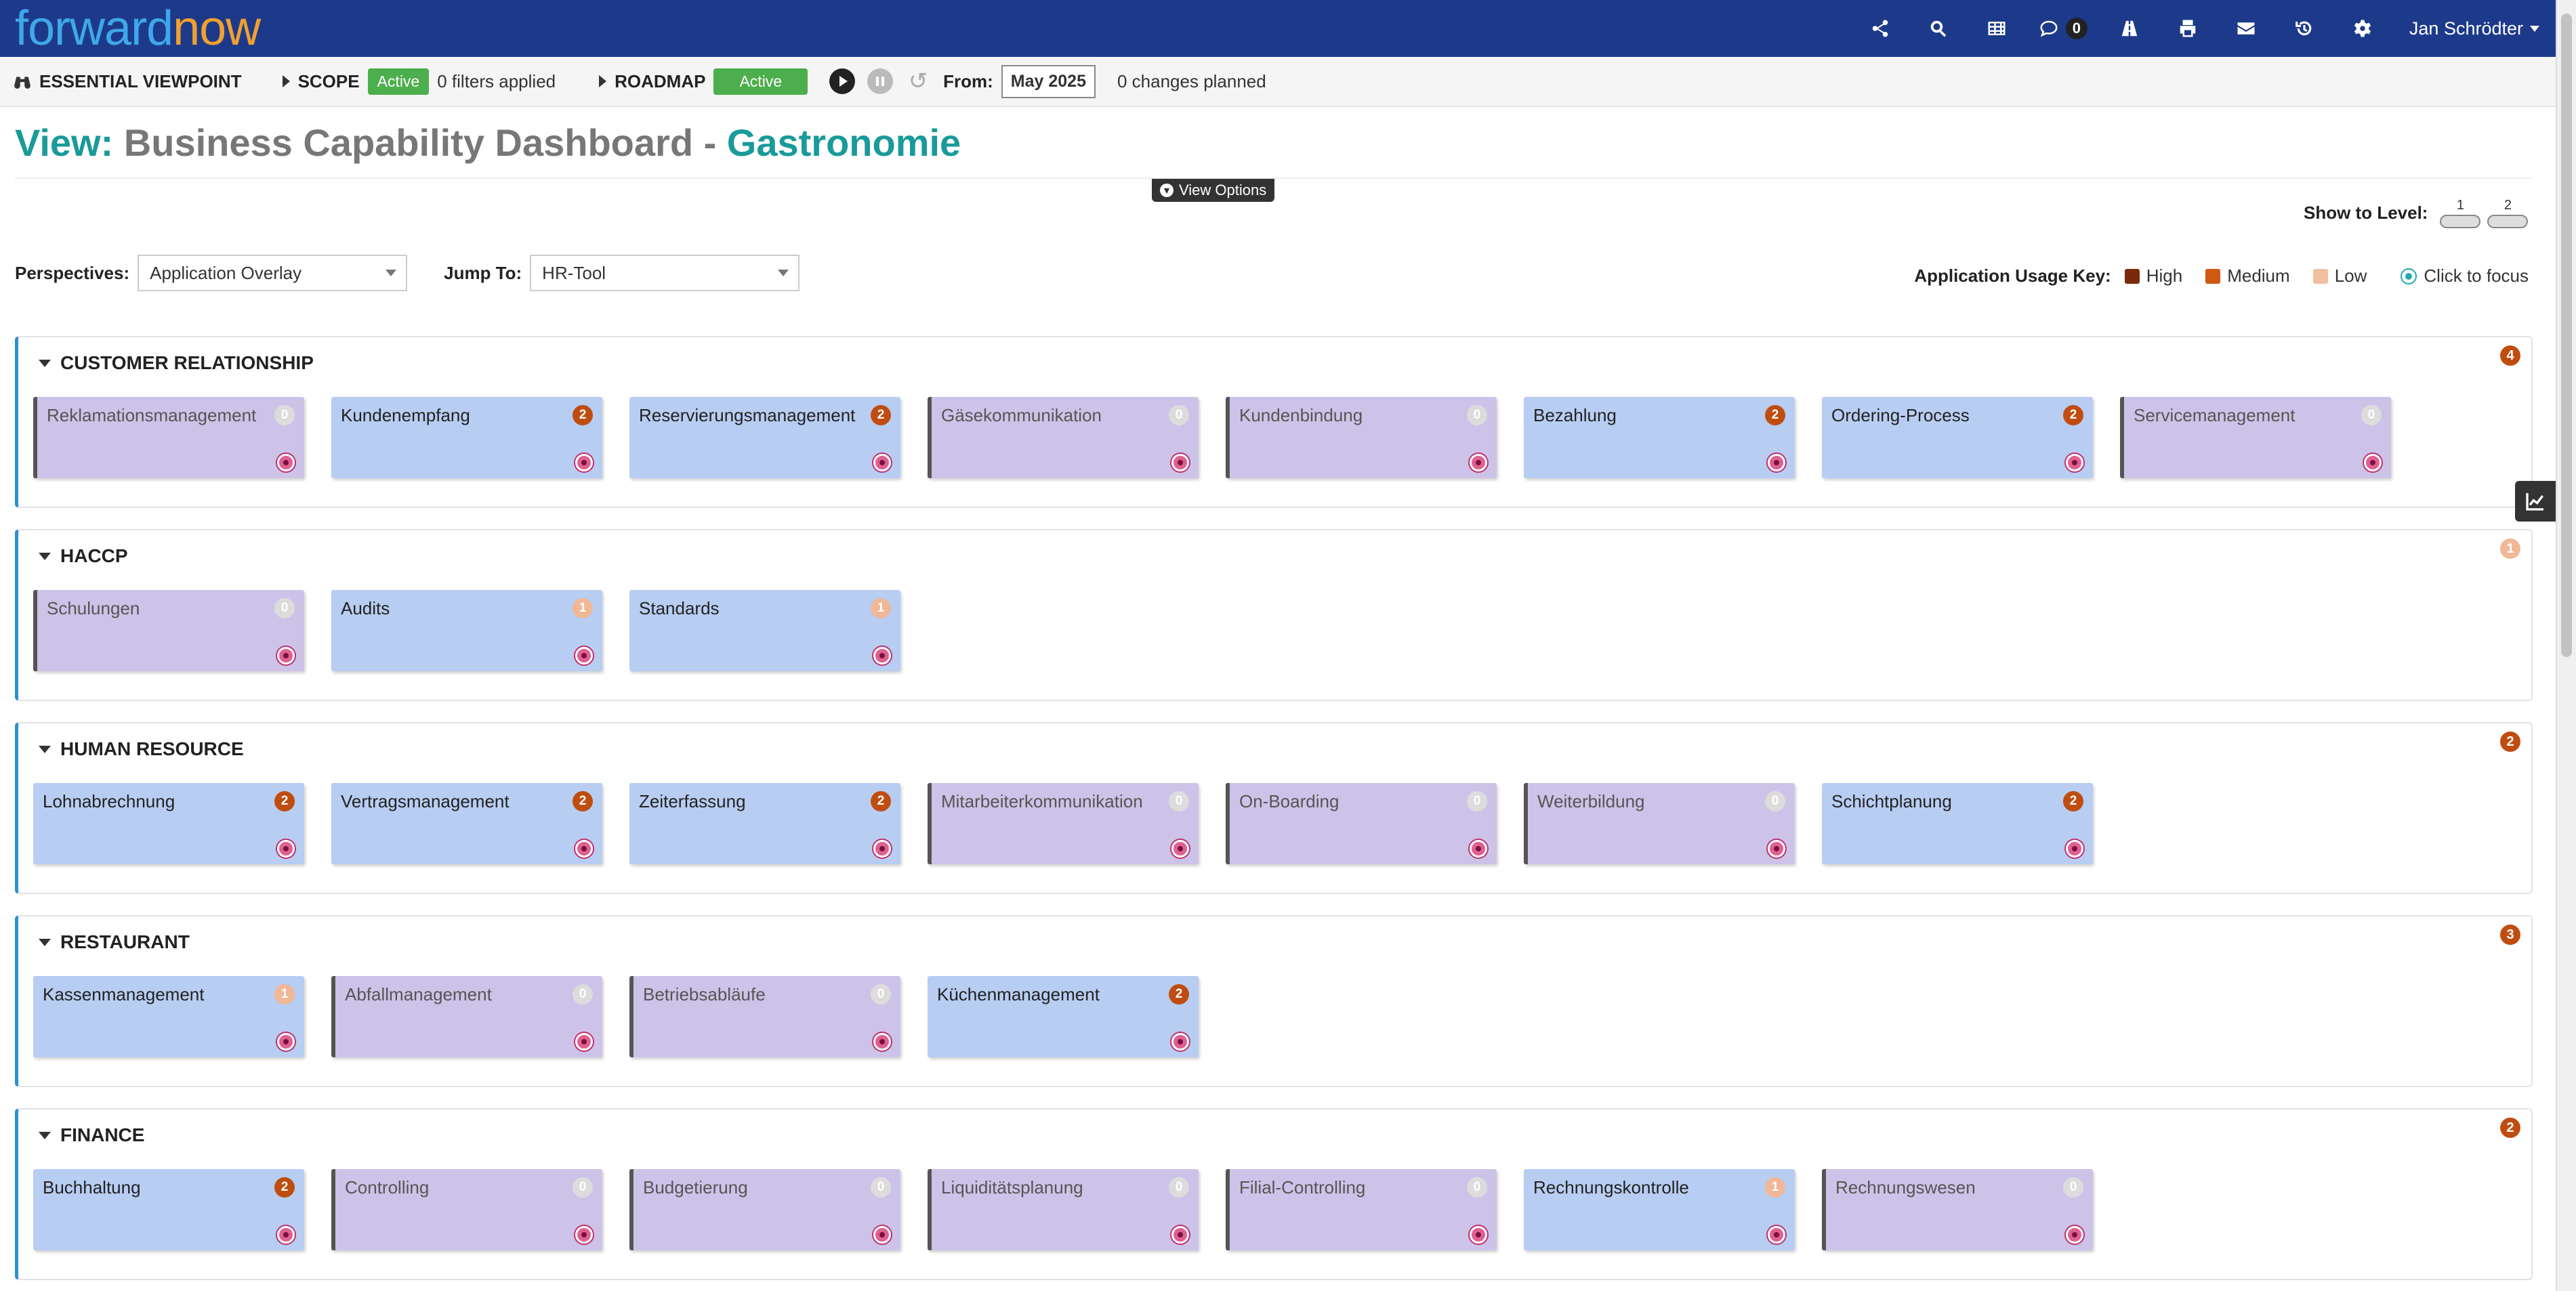 The width and height of the screenshot is (2576, 1291). I want to click on scrollbar-thumb, so click(2566, 336).